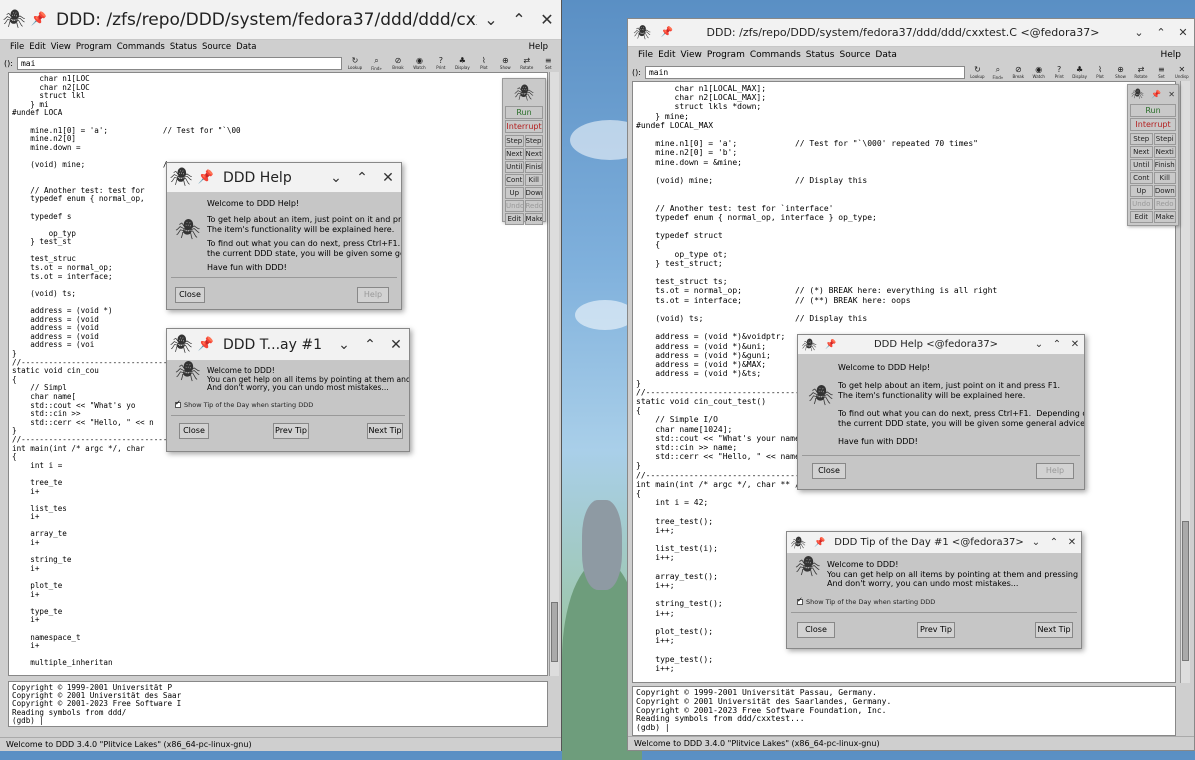  Describe the element at coordinates (554, 632) in the screenshot. I see `scrollbar-thumb` at that location.